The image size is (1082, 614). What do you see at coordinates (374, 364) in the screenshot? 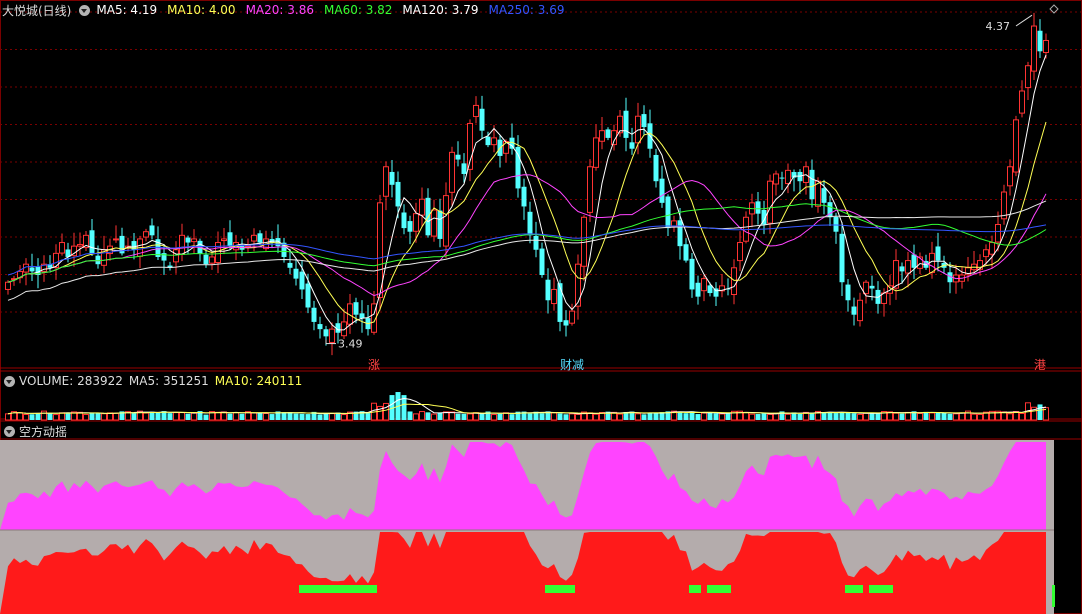
I see `event-tag: 涨` at bounding box center [374, 364].